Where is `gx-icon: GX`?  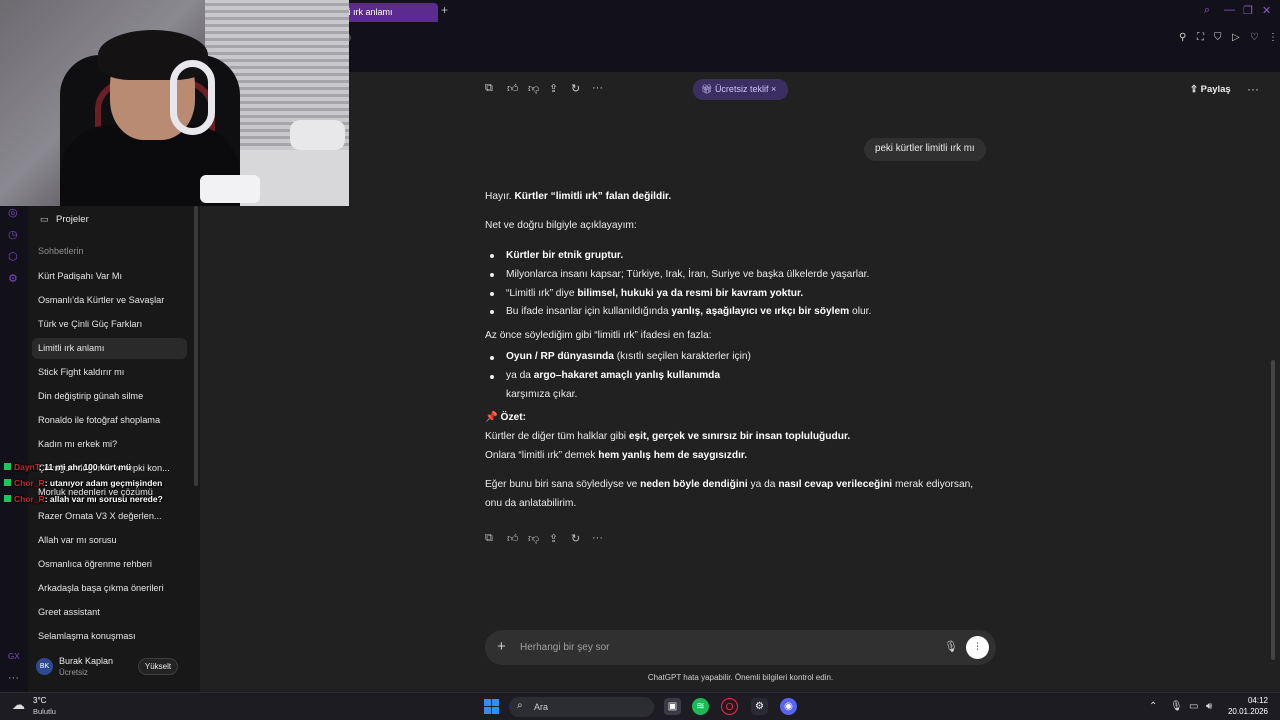
gx-icon: GX is located at coordinates (14, 656).